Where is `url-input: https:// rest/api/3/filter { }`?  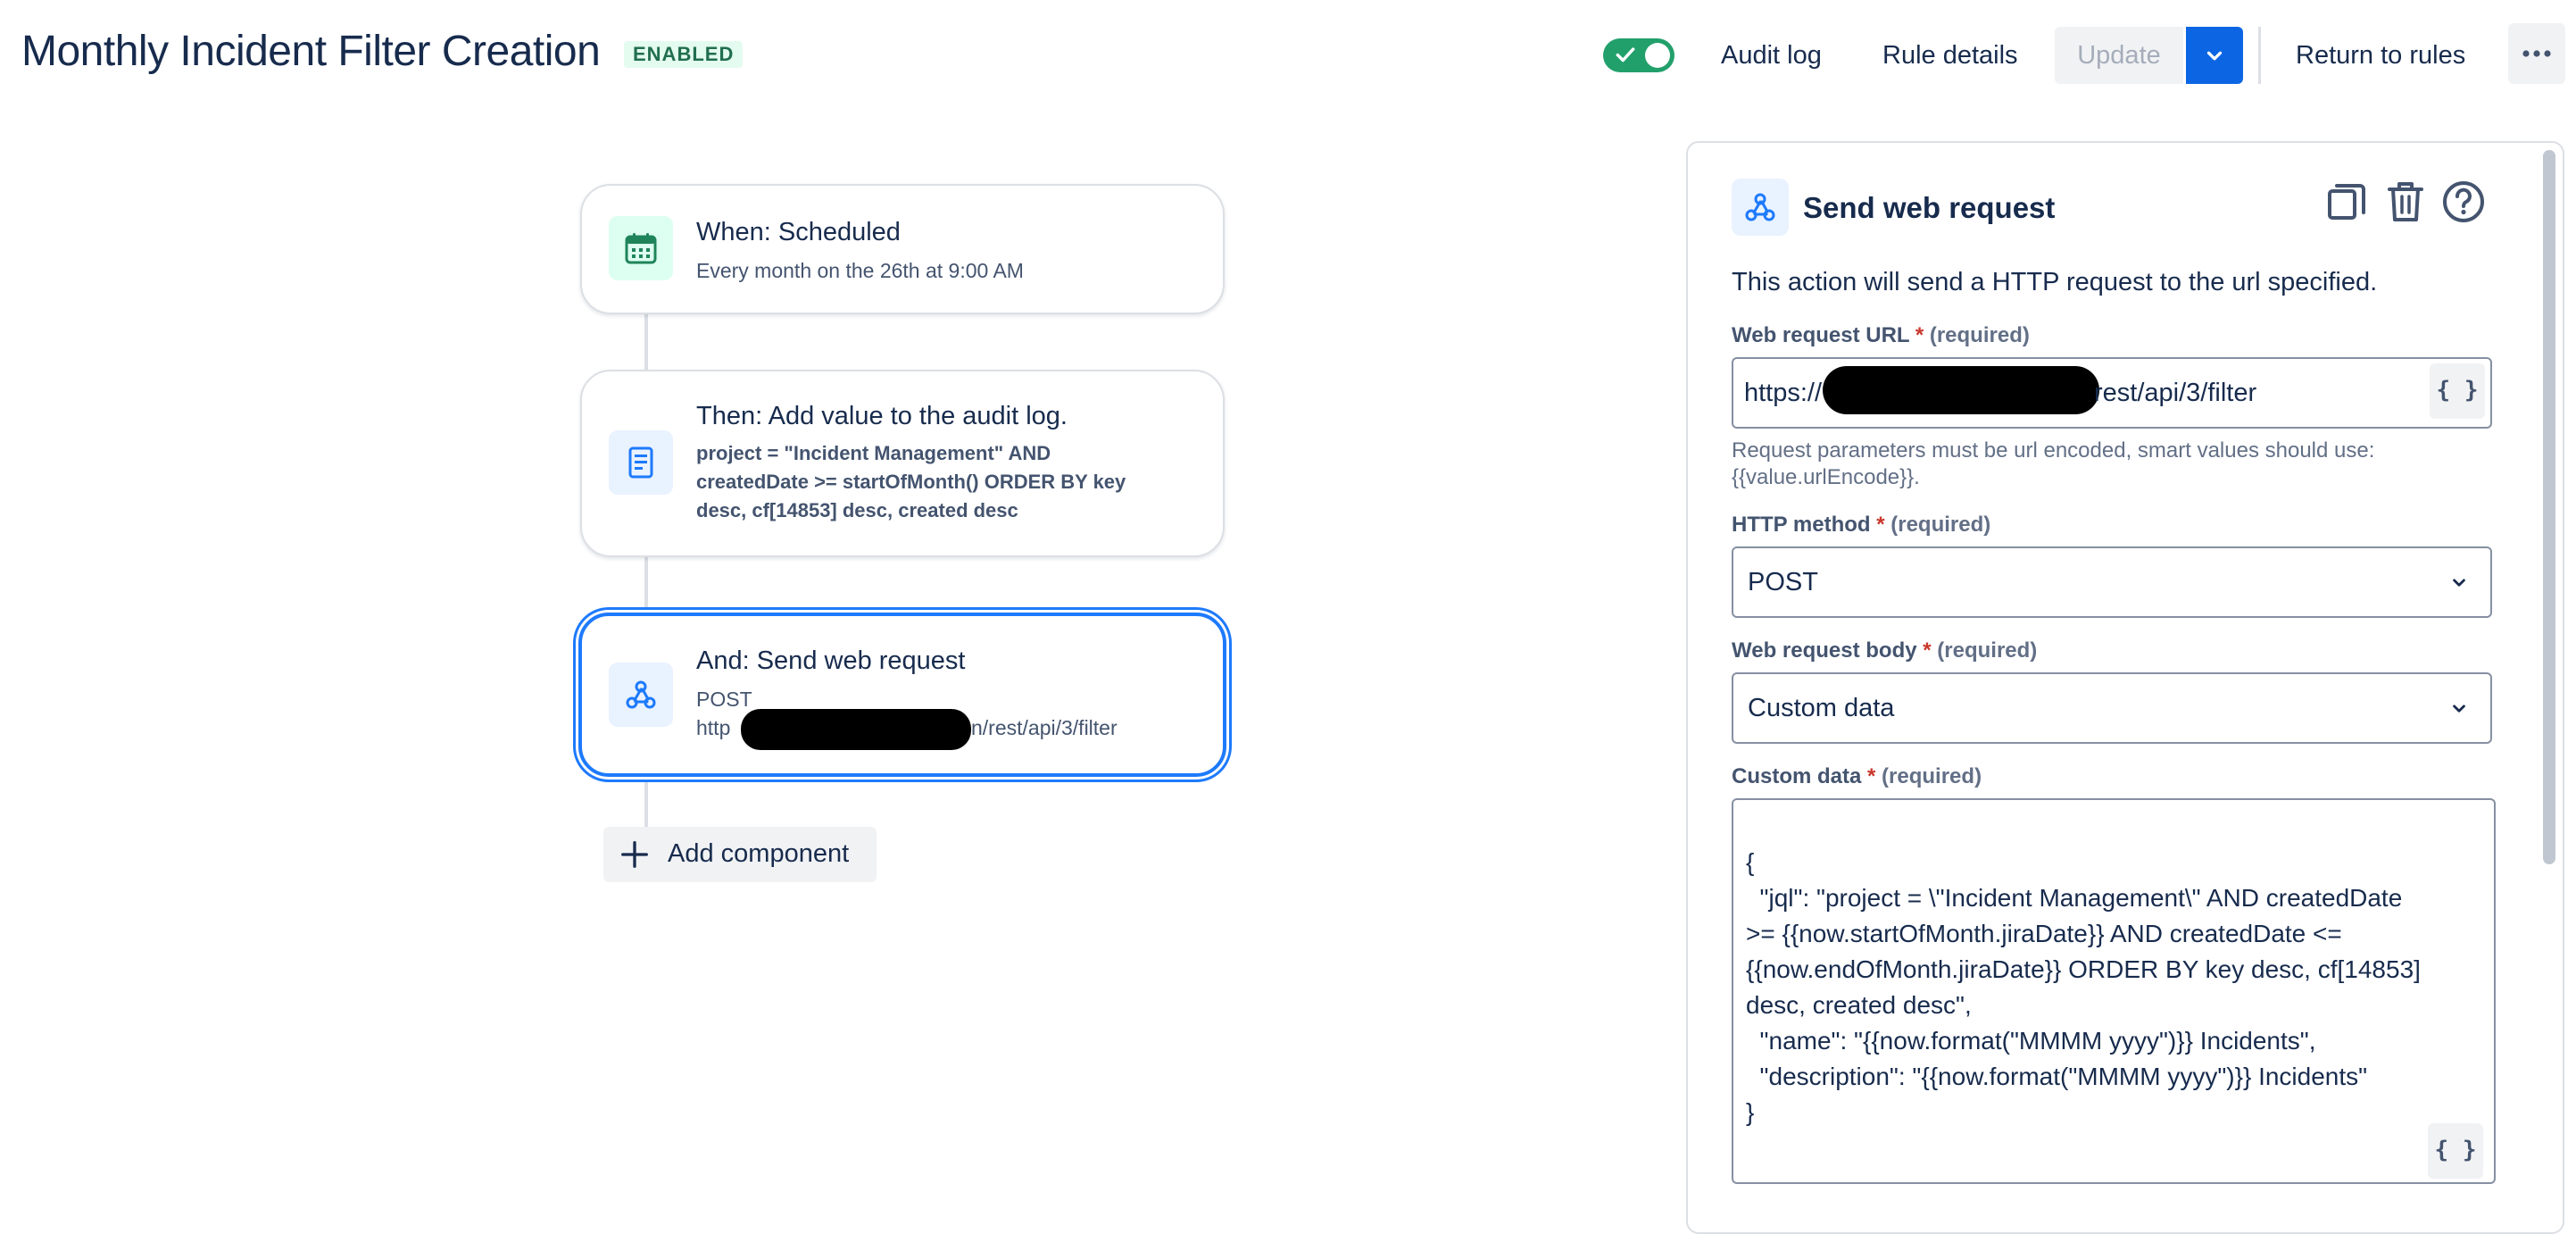
url-input: https:// rest/api/3/filter { } is located at coordinates (2112, 393).